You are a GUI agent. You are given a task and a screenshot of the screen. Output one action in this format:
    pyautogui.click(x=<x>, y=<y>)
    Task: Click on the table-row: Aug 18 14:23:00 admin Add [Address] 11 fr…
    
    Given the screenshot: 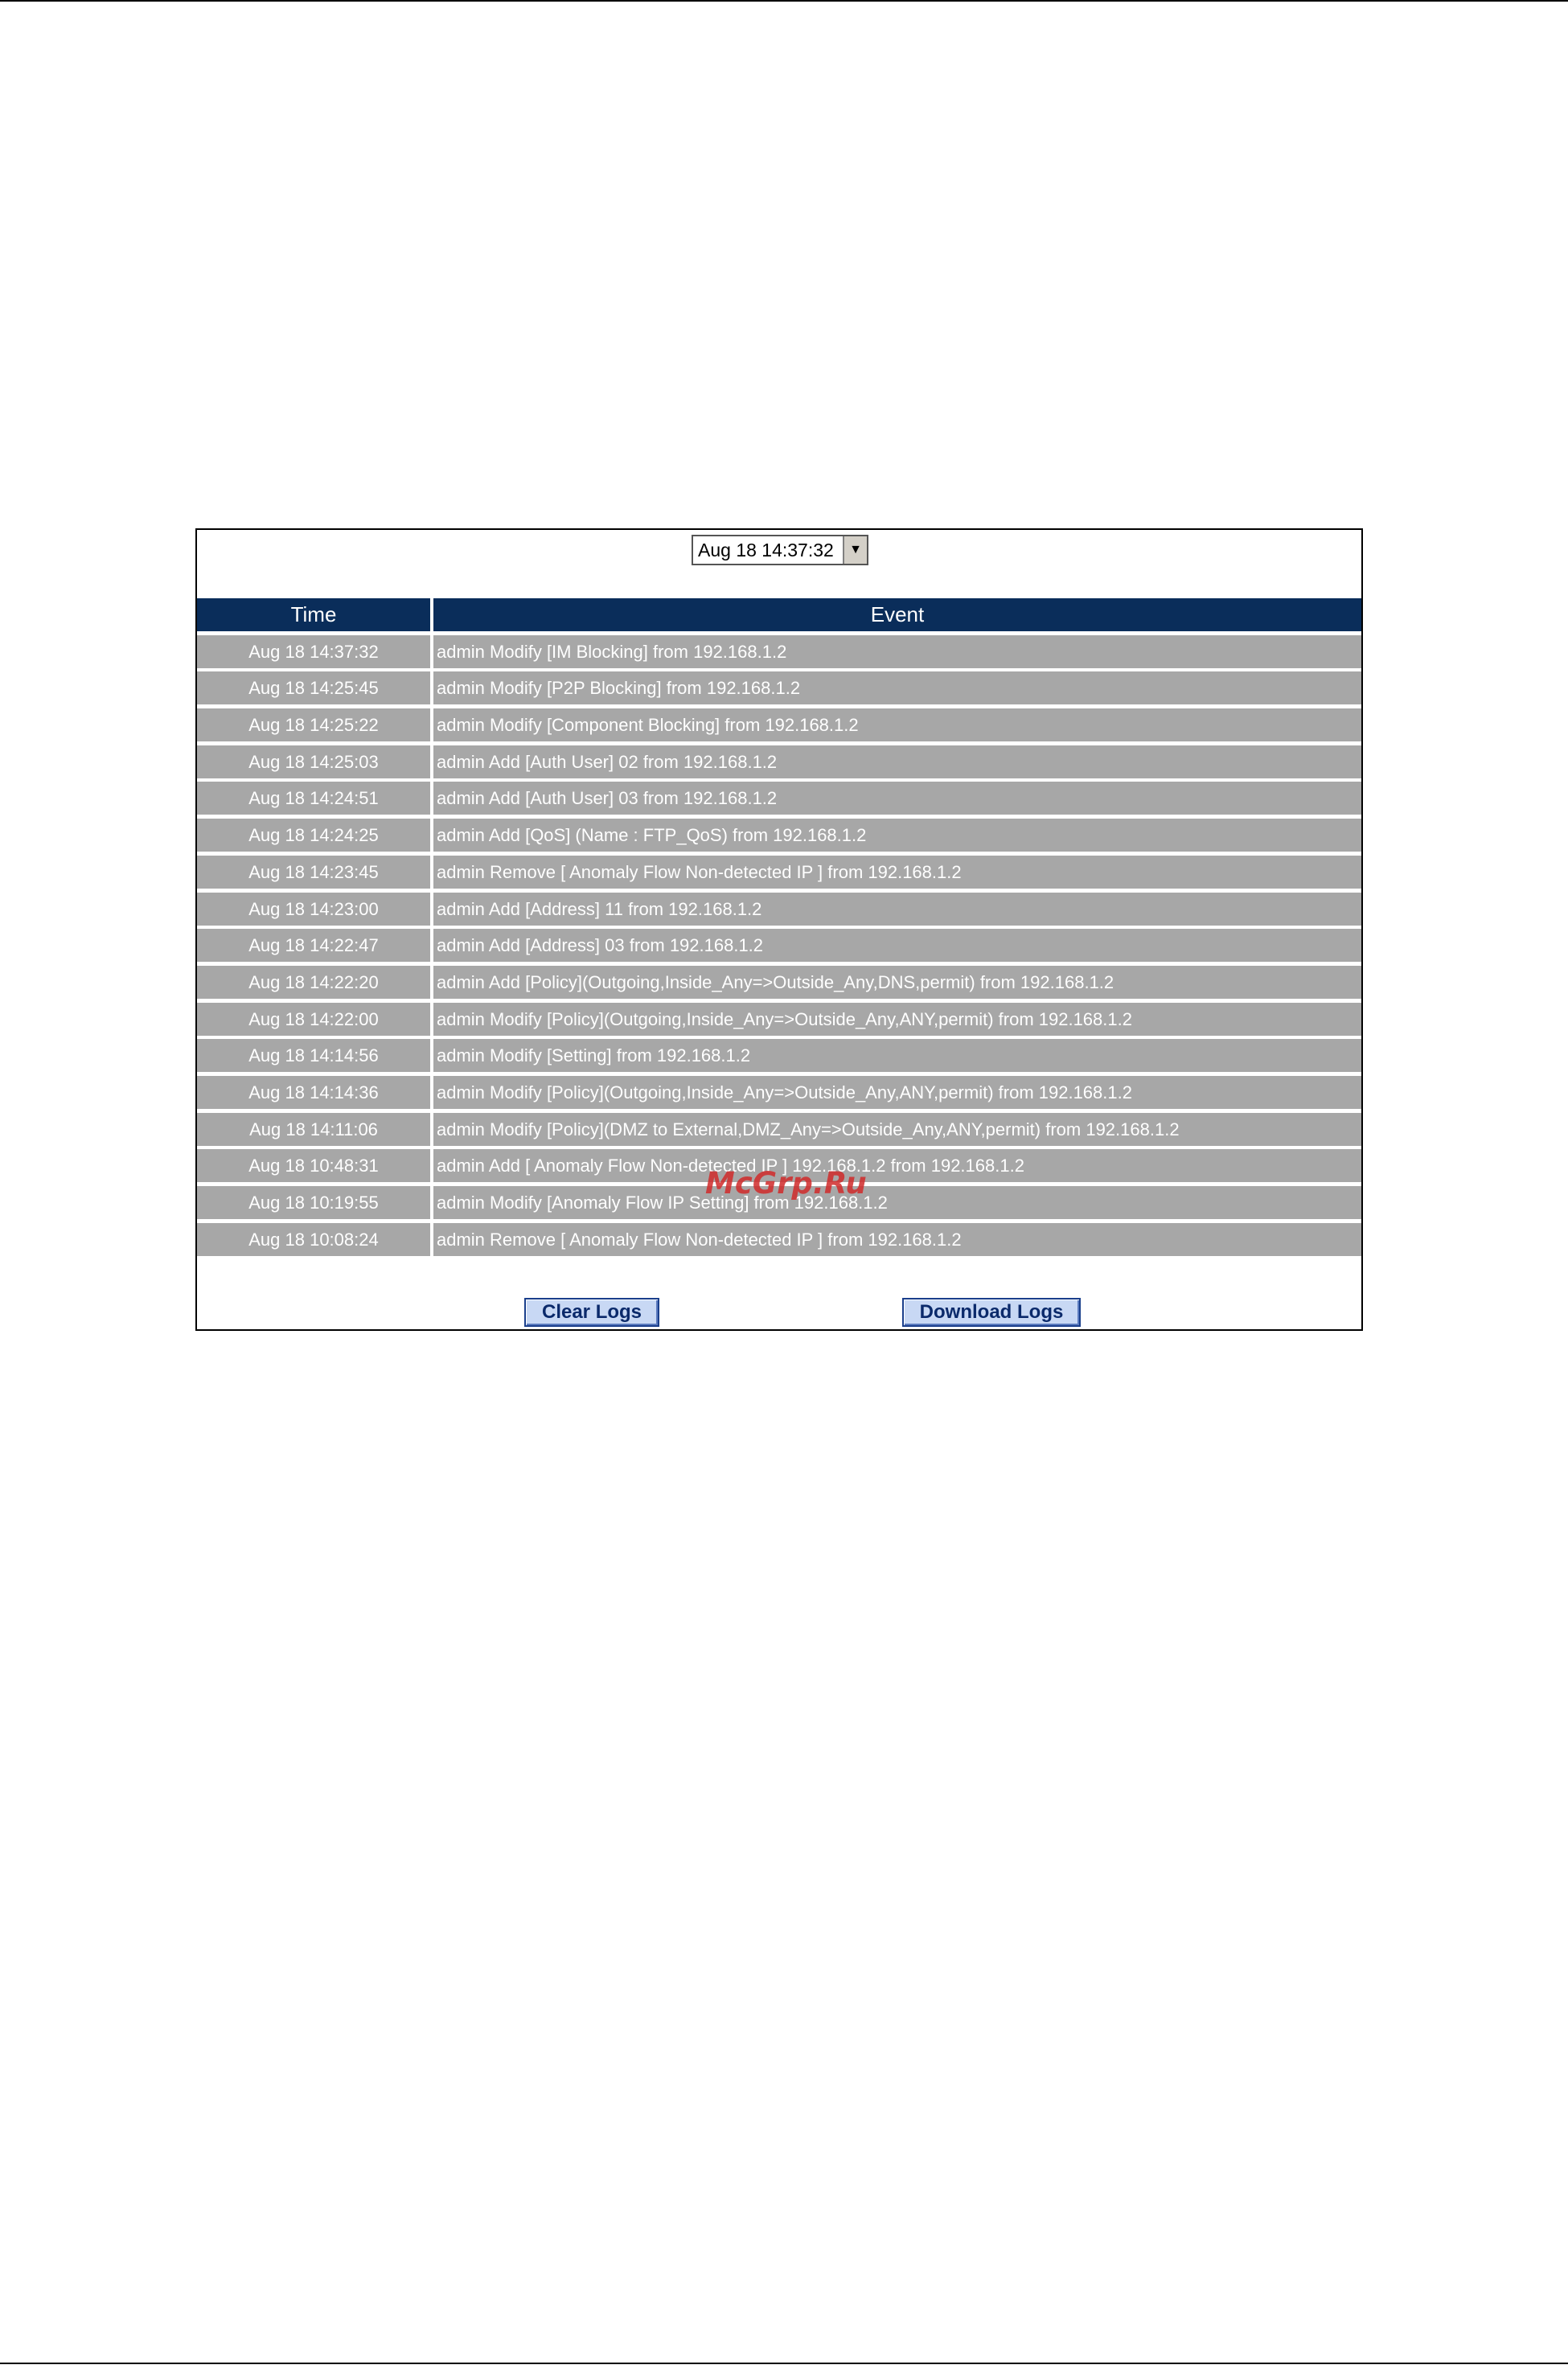 What is the action you would take?
    pyautogui.click(x=779, y=909)
    